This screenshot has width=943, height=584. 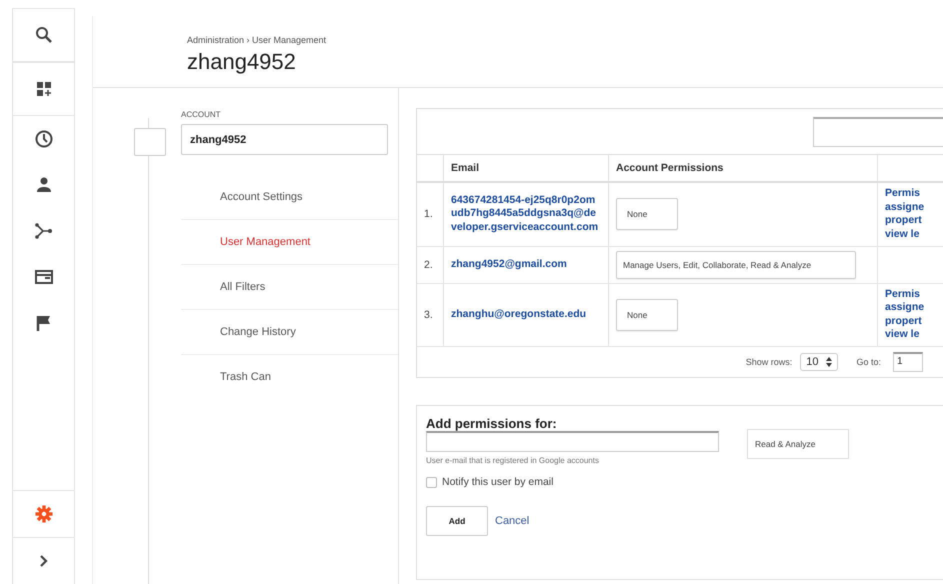 I want to click on stepper-icon, so click(x=829, y=362).